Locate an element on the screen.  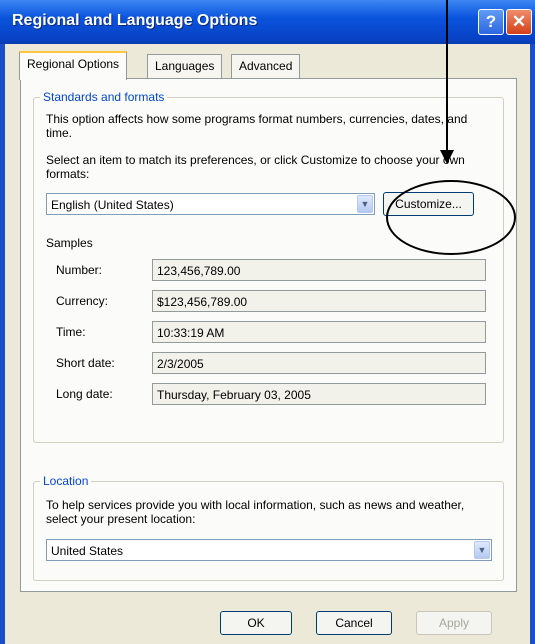
annotation-circle is located at coordinates (451, 217).